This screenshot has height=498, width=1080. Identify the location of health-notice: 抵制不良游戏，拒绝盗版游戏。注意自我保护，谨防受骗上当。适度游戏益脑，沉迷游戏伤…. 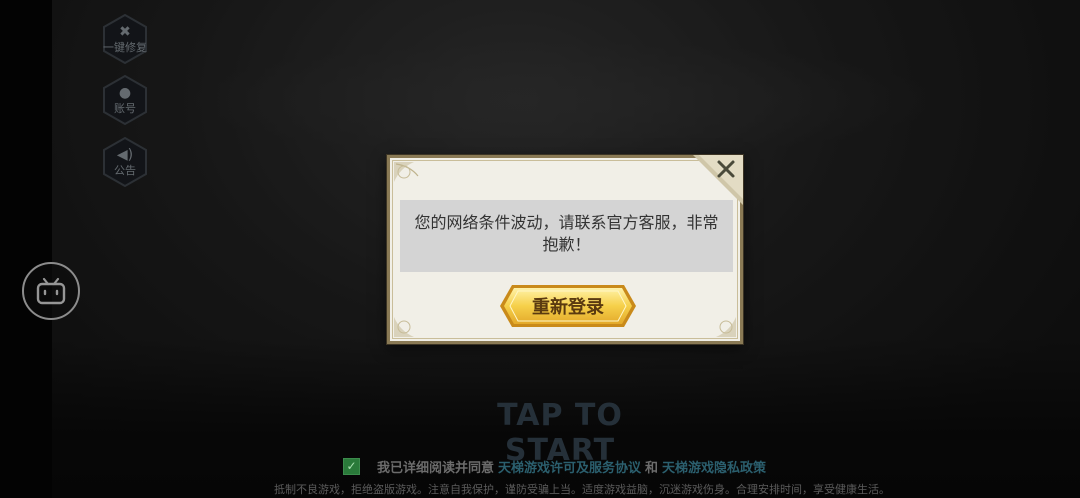
(582, 489).